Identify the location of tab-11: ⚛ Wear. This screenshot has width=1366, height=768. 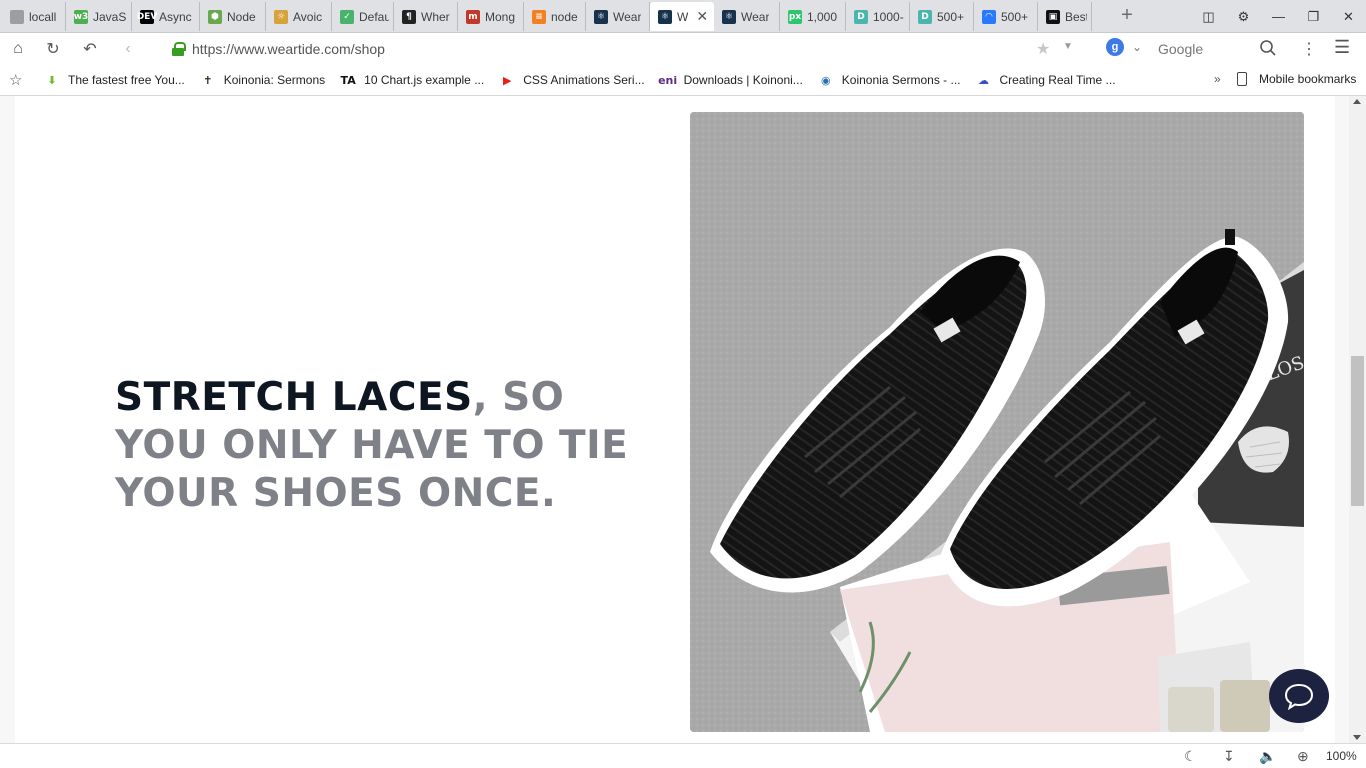
(747, 16).